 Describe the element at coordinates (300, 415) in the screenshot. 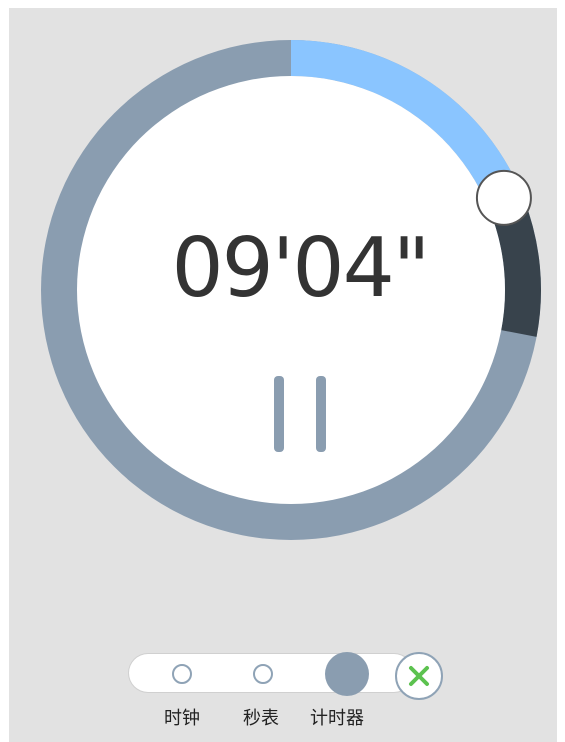

I see `pause-button` at that location.